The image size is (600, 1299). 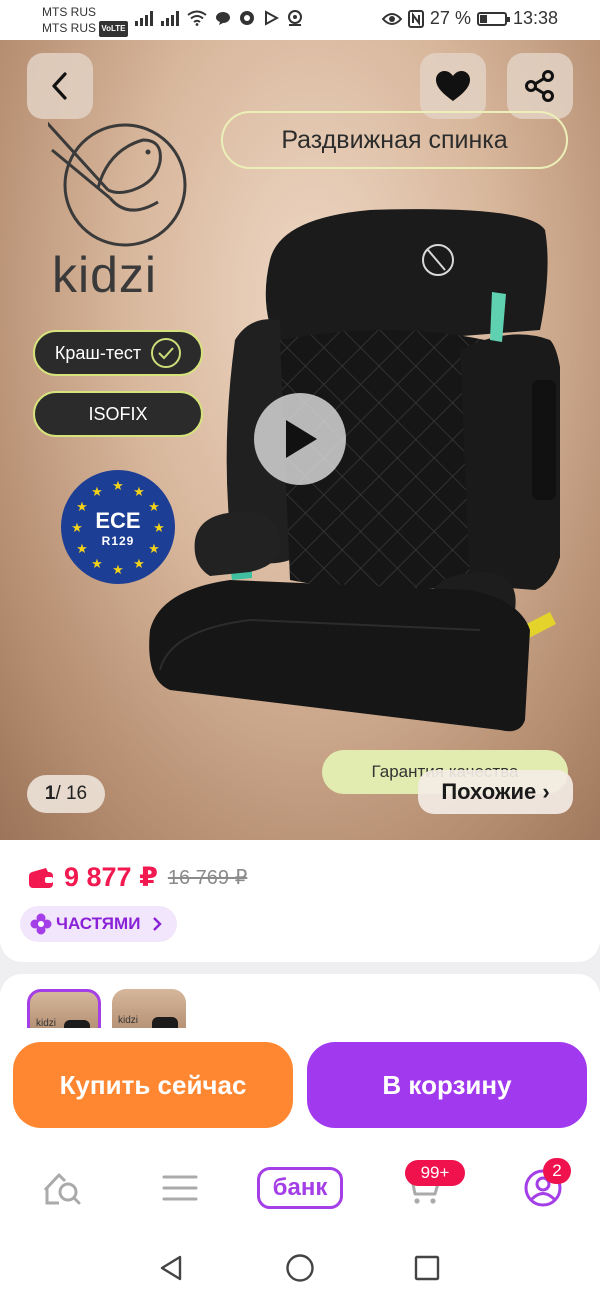 I want to click on bank-label: банк, so click(x=300, y=1188).